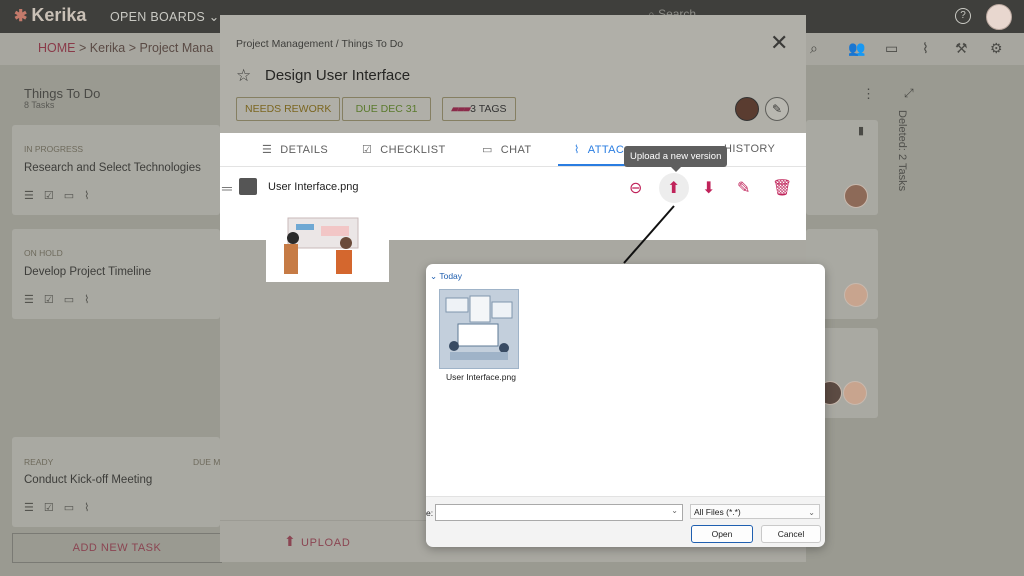 This screenshot has width=1024, height=576. Describe the element at coordinates (39, 462) in the screenshot. I see `task-status: READY` at that location.